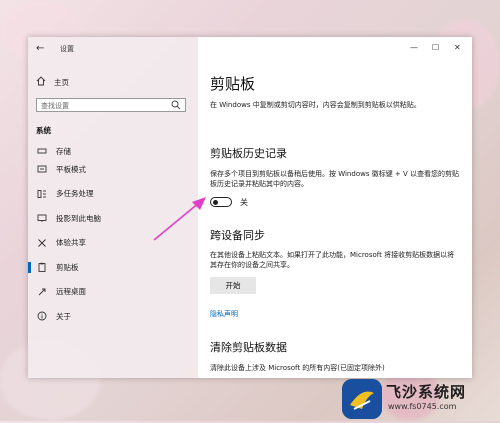 The height and width of the screenshot is (423, 500). Describe the element at coordinates (113, 169) in the screenshot. I see `sidebar-item-tablet-mode: 平板模式` at that location.